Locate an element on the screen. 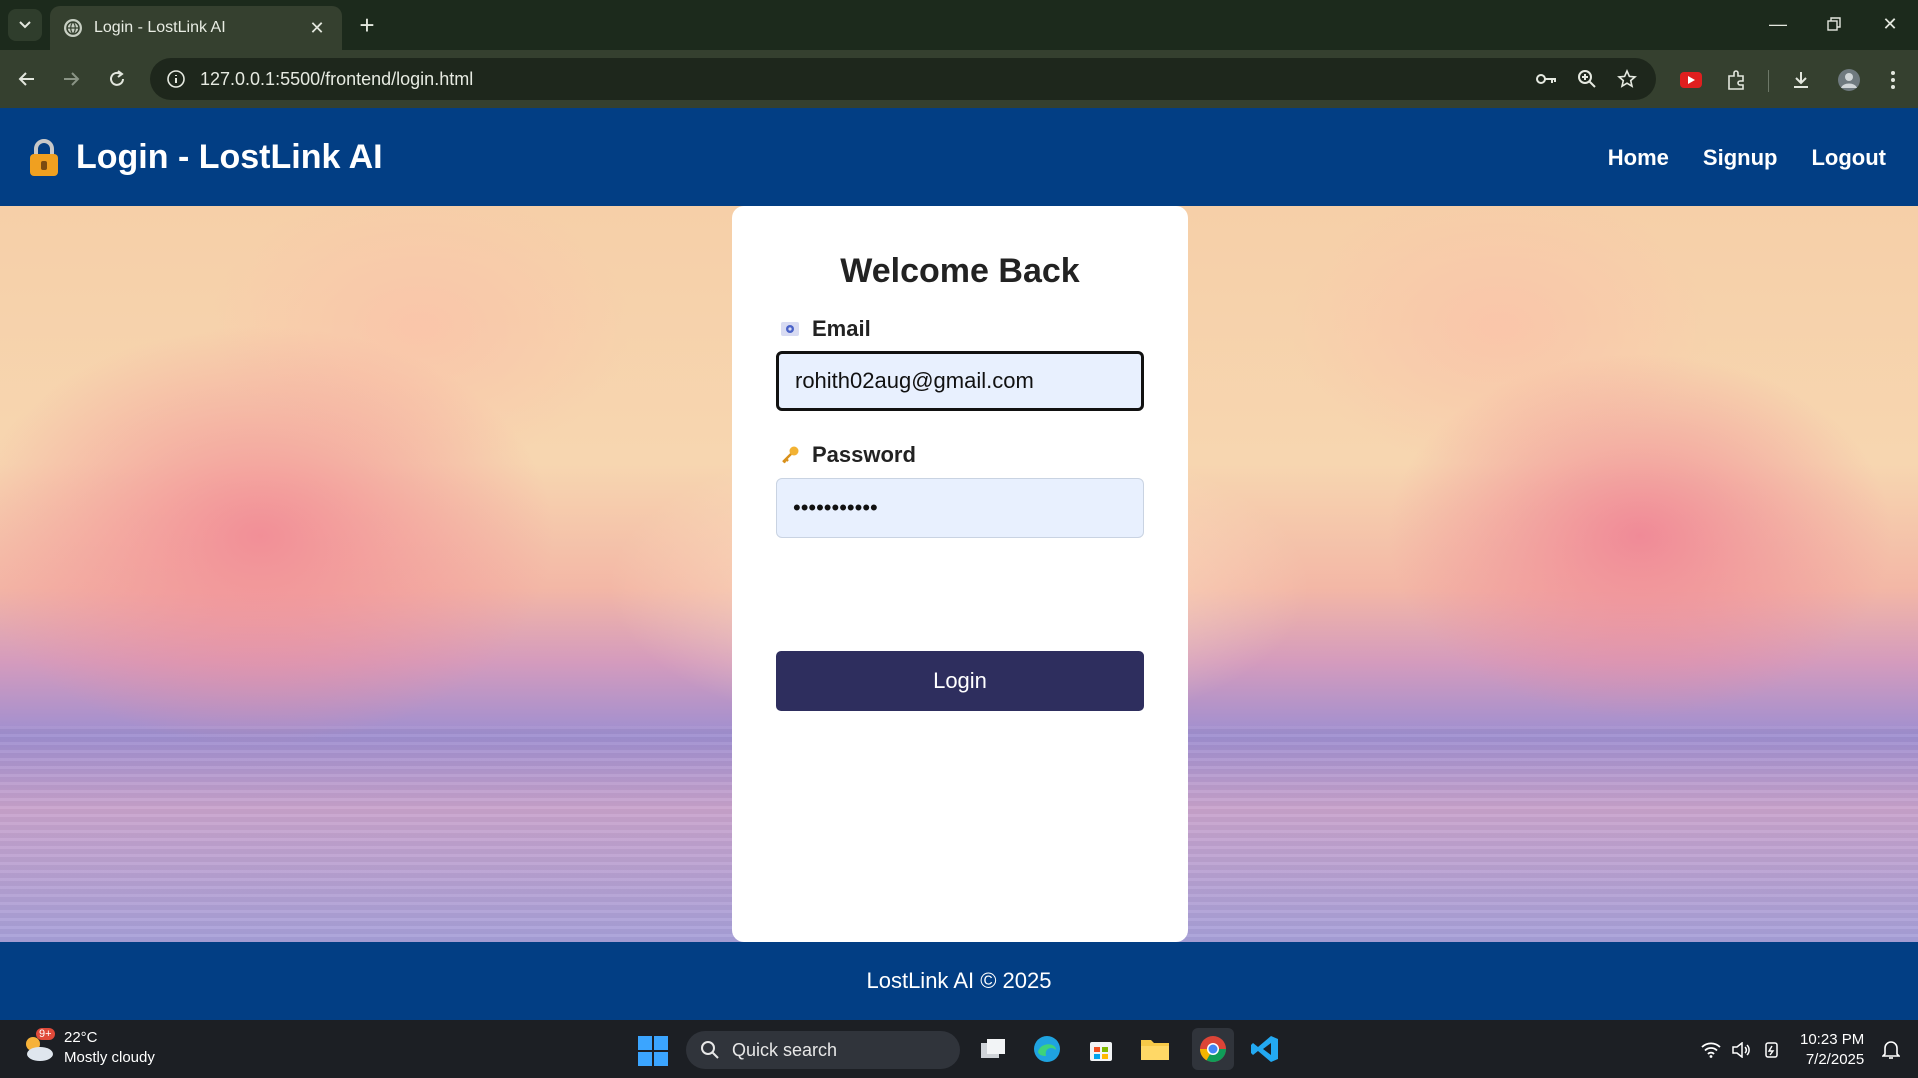  toolbar-divider is located at coordinates (1768, 81).